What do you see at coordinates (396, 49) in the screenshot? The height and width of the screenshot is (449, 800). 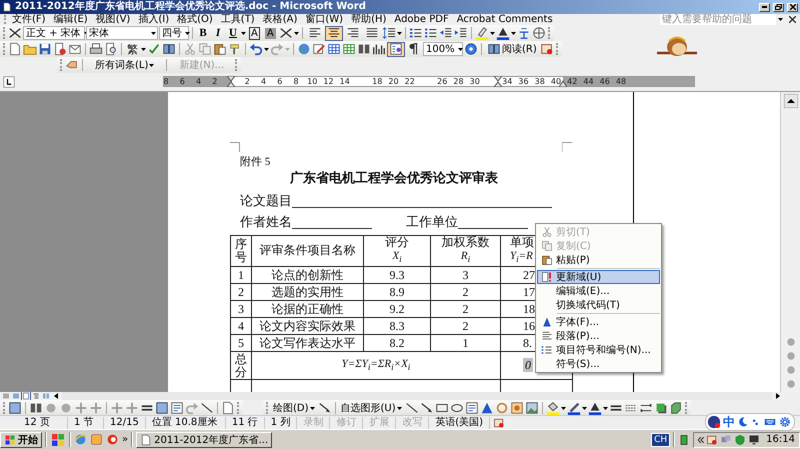 I see `document-map-button` at bounding box center [396, 49].